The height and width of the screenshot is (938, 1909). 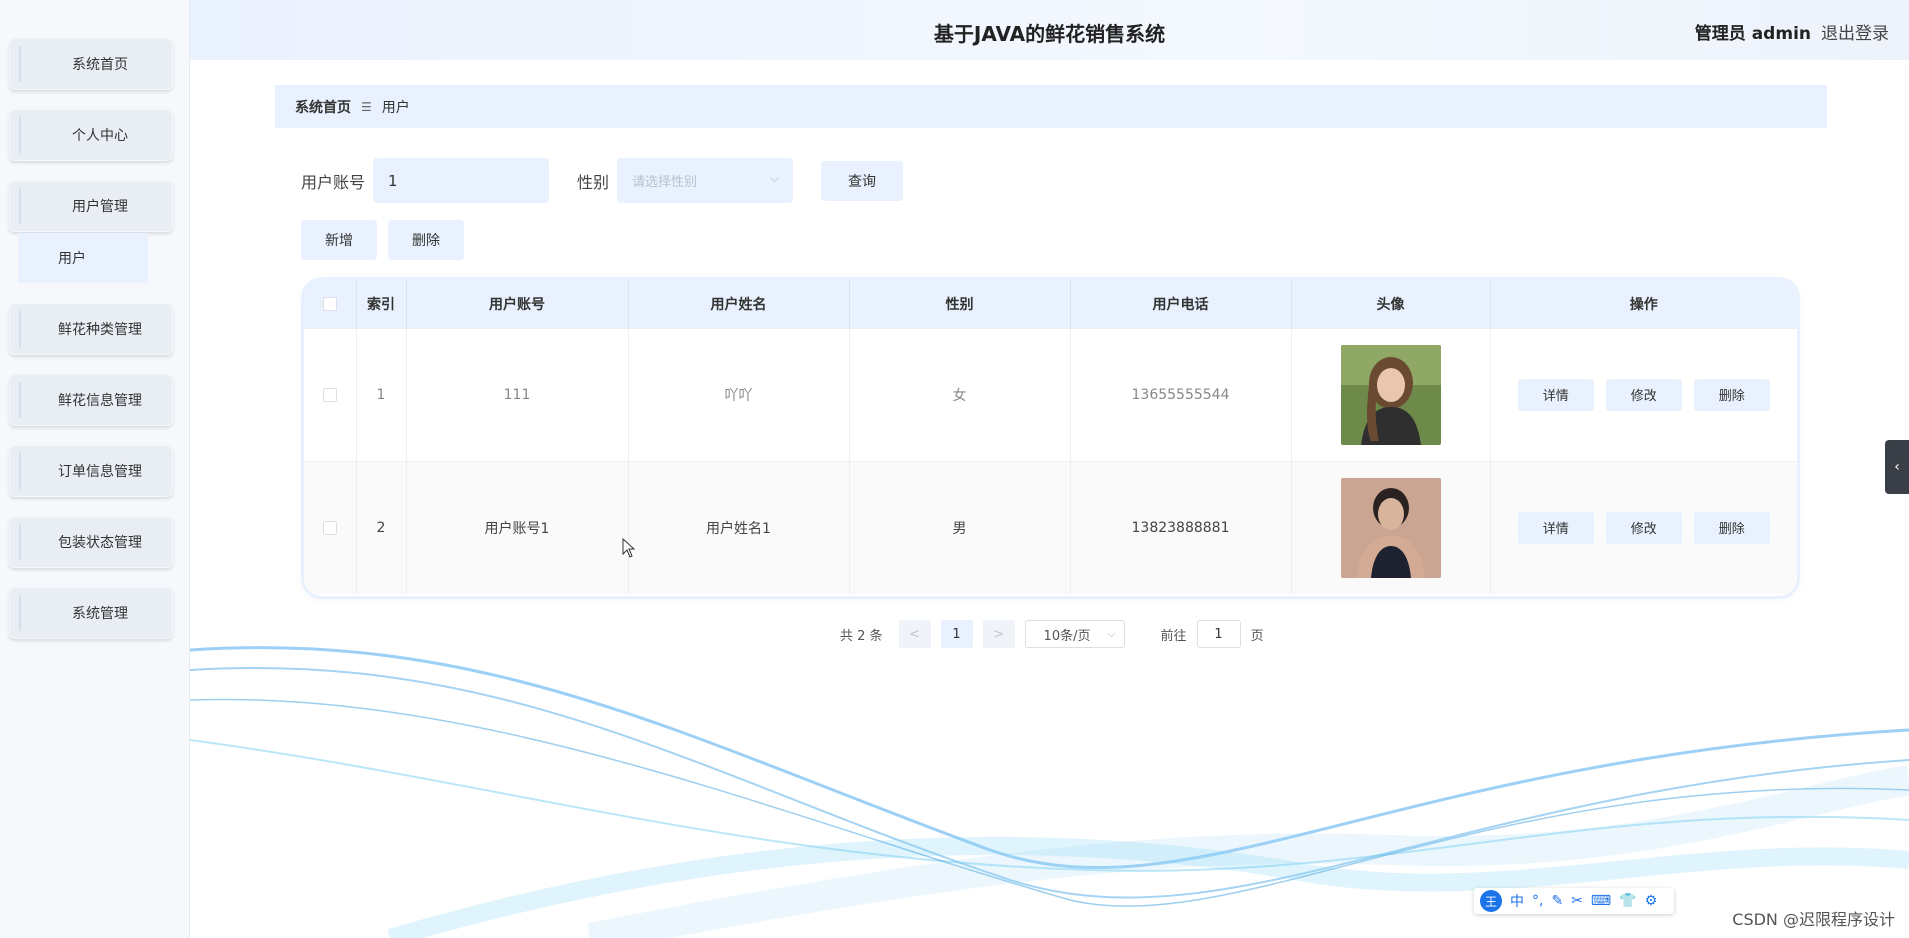 I want to click on pagination-total: 共 2 条, so click(x=861, y=636).